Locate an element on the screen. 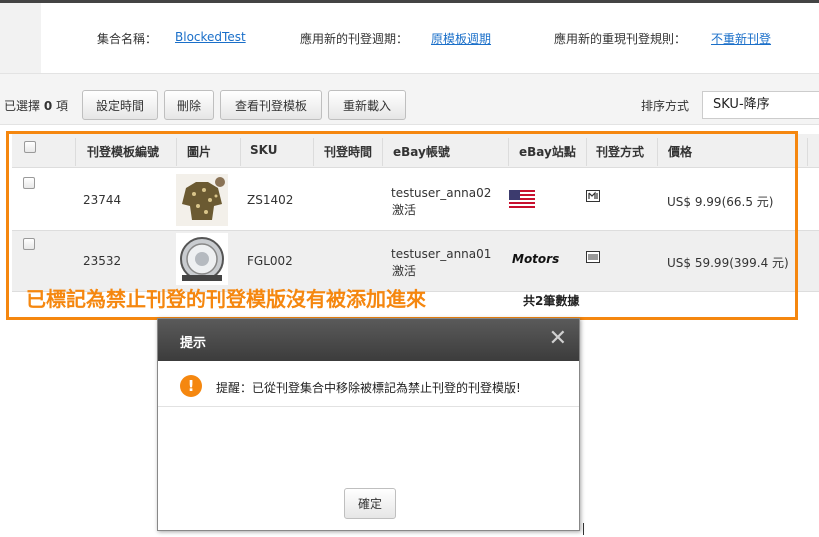 This screenshot has width=819, height=537. close-icon: ✕ is located at coordinates (558, 339).